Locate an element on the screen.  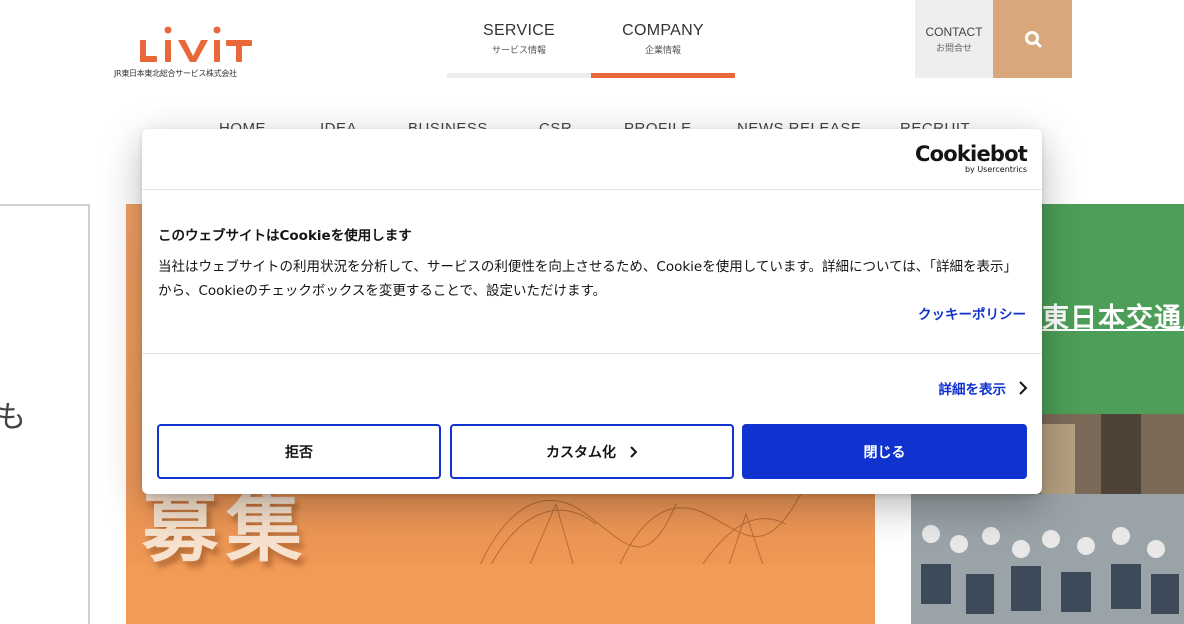
deny-button: 拒否 is located at coordinates (299, 451).